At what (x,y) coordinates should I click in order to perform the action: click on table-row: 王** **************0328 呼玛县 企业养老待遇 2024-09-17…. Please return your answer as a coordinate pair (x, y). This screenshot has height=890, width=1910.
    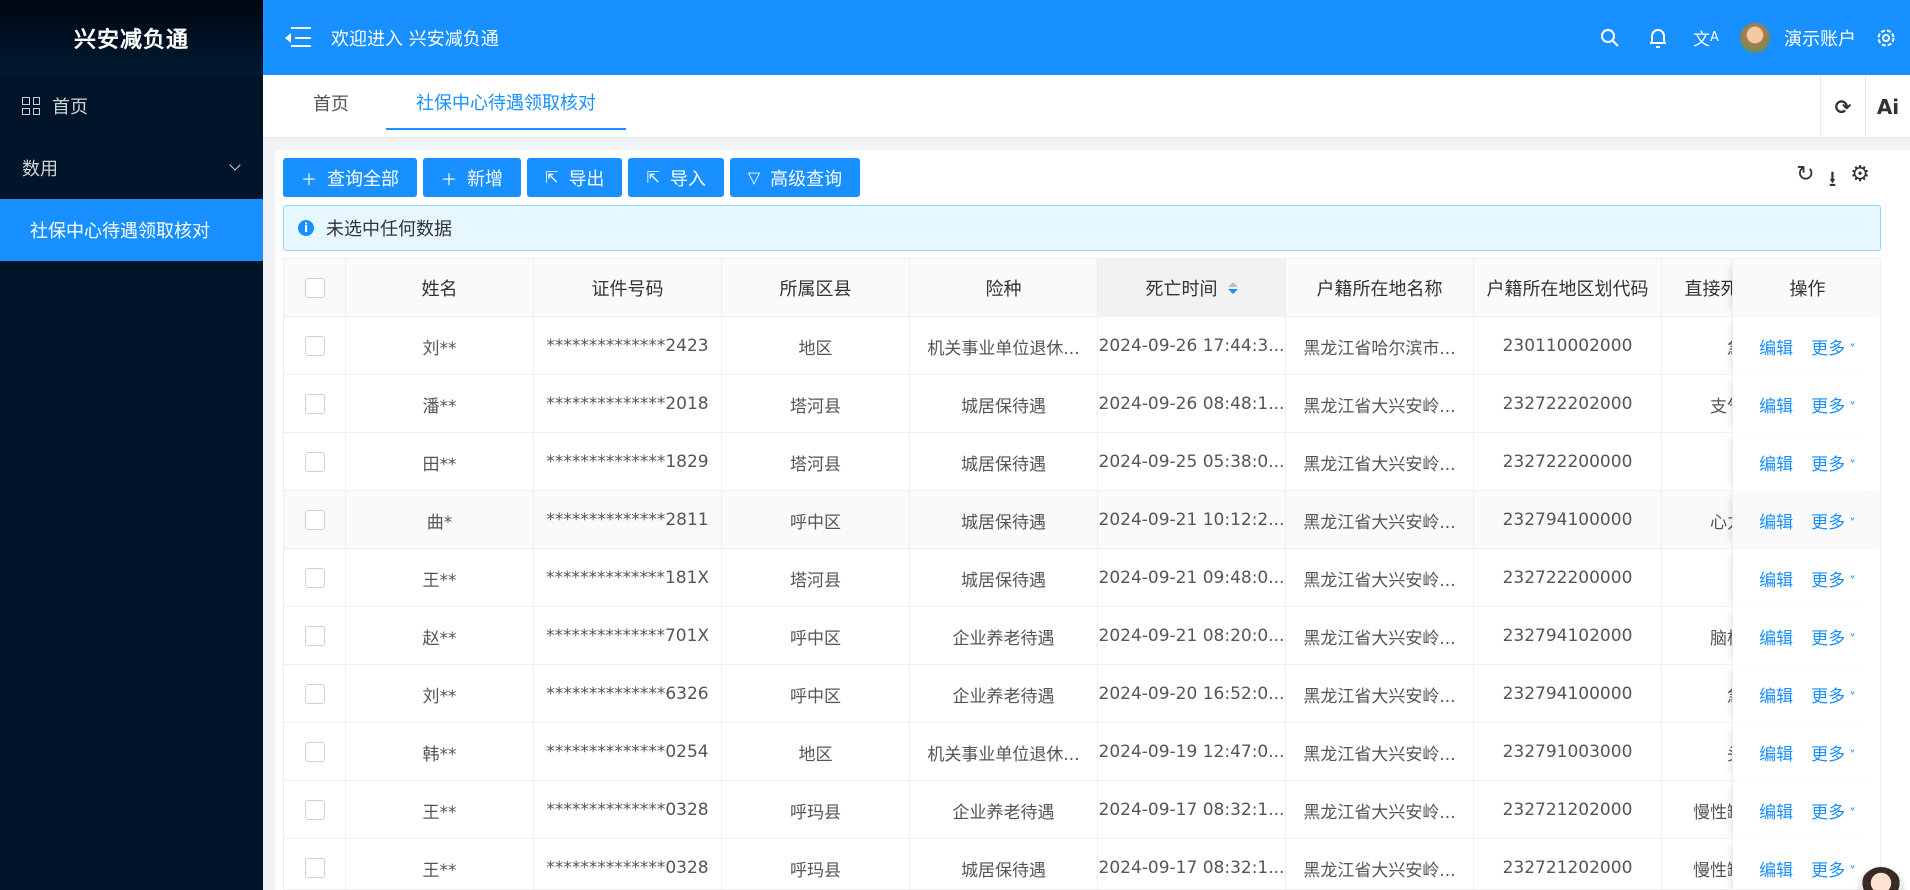
    Looking at the image, I should click on (1082, 810).